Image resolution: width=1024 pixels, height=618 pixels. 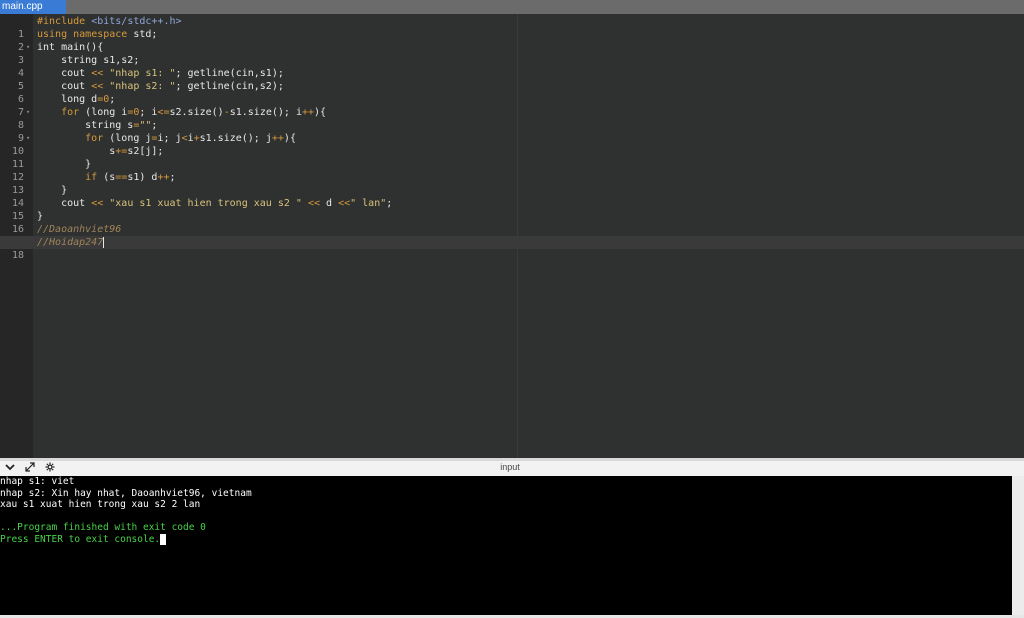 I want to click on code-line: 14 }, so click(x=512, y=196).